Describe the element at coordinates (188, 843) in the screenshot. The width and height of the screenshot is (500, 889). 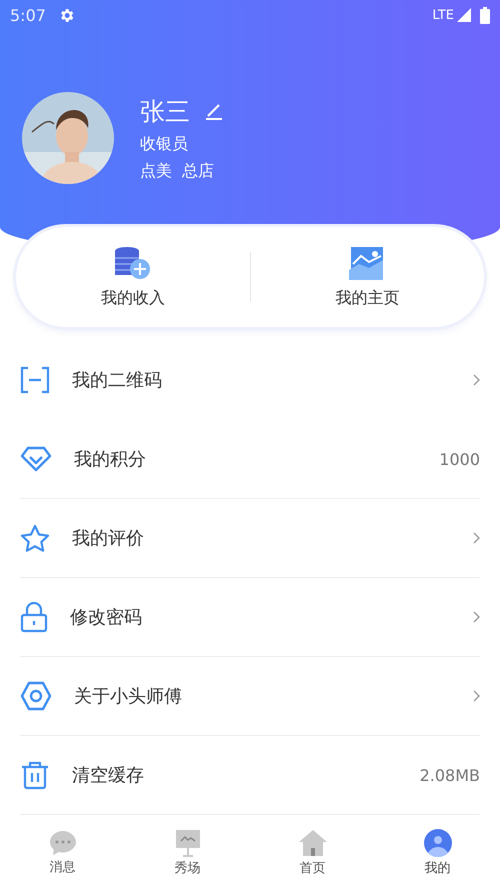
I see `presentation-board-icon` at that location.